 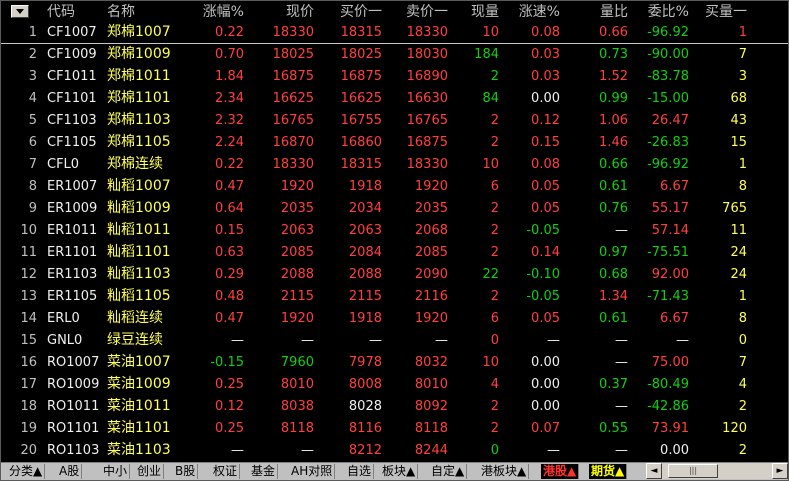 I want to click on tab-11: 港板块▲, so click(x=504, y=471).